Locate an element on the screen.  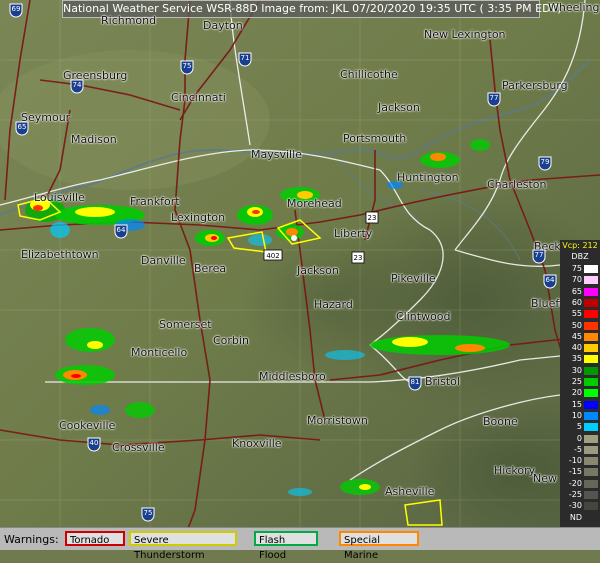
city-label: Berea is located at coordinates (210, 268).